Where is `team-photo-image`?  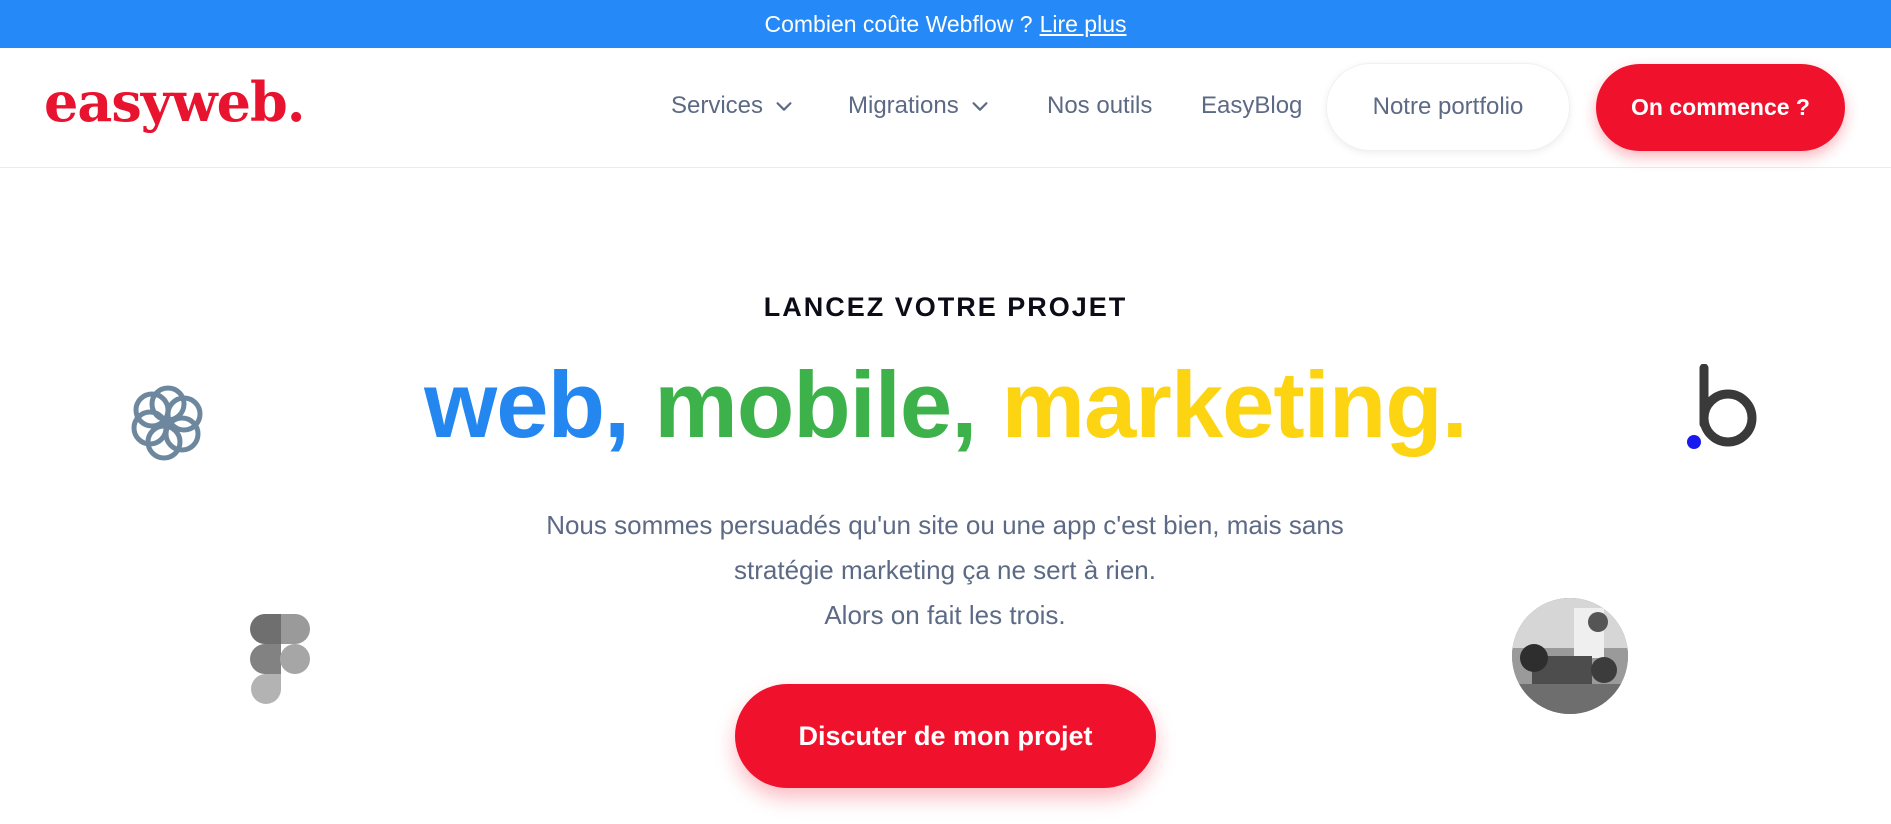
team-photo-image is located at coordinates (1570, 656).